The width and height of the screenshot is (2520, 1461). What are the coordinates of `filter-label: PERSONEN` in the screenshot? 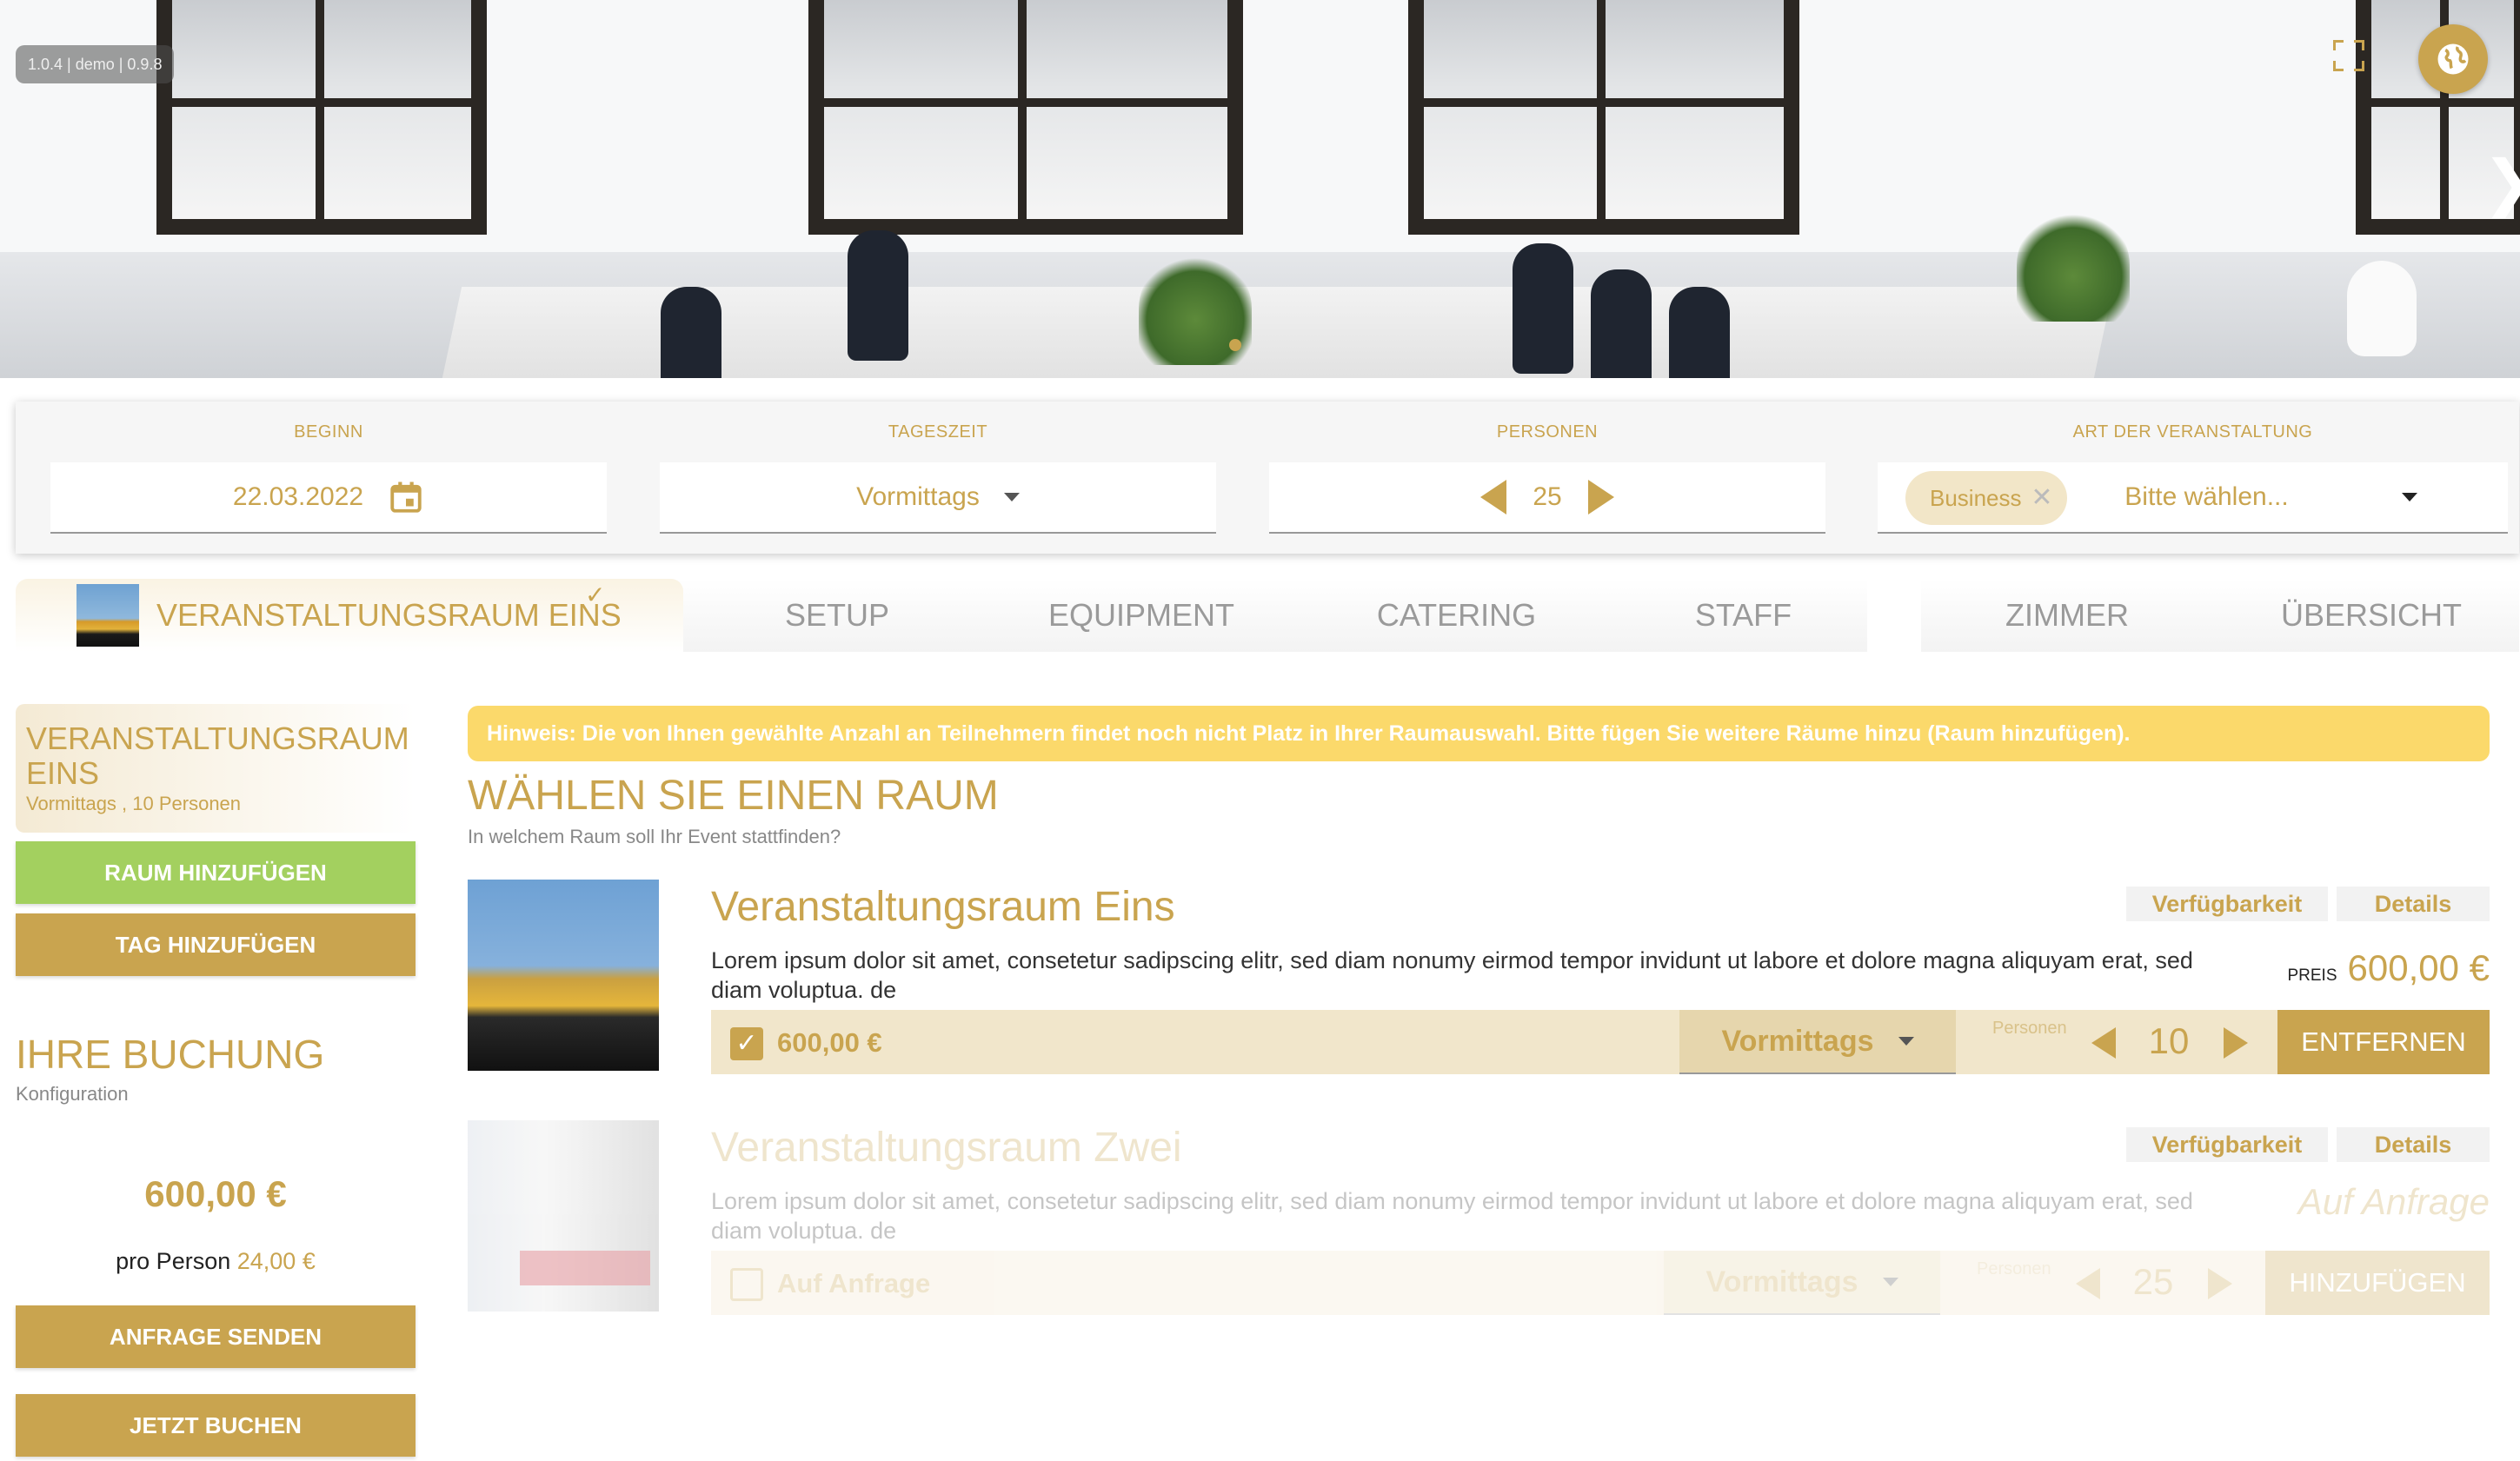 It's located at (1547, 432).